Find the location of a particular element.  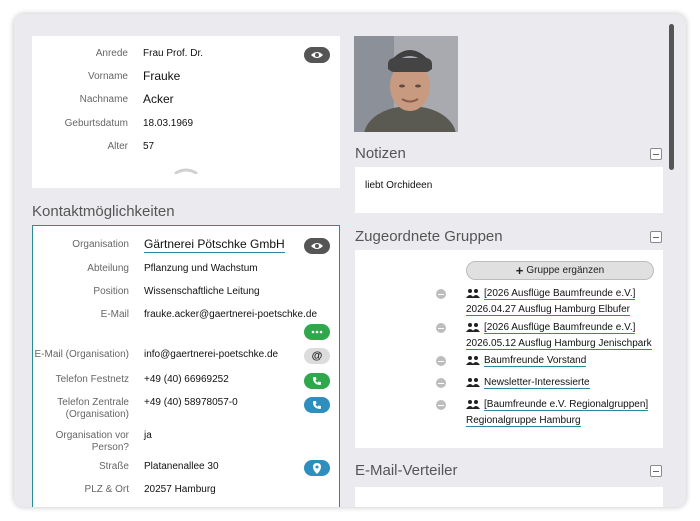

groups-collapse-icon is located at coordinates (656, 237).